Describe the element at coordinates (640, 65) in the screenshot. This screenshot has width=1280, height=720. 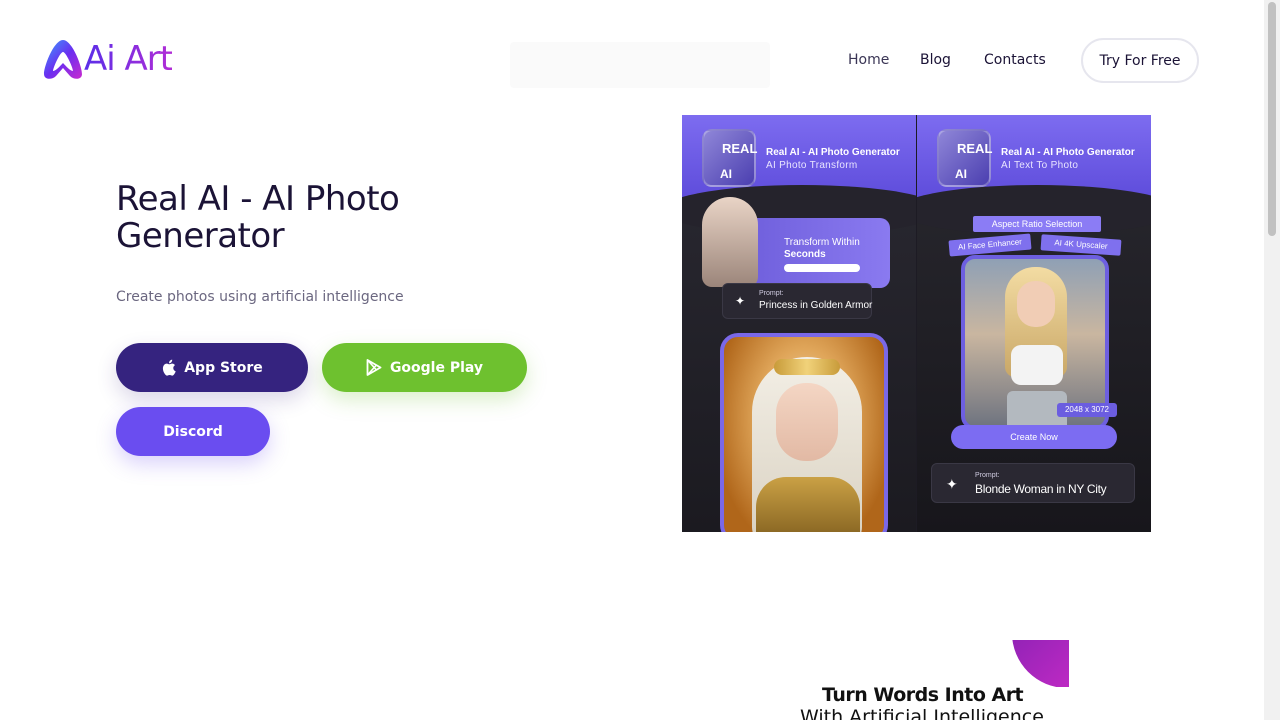
I see `header-placeholder-box` at that location.